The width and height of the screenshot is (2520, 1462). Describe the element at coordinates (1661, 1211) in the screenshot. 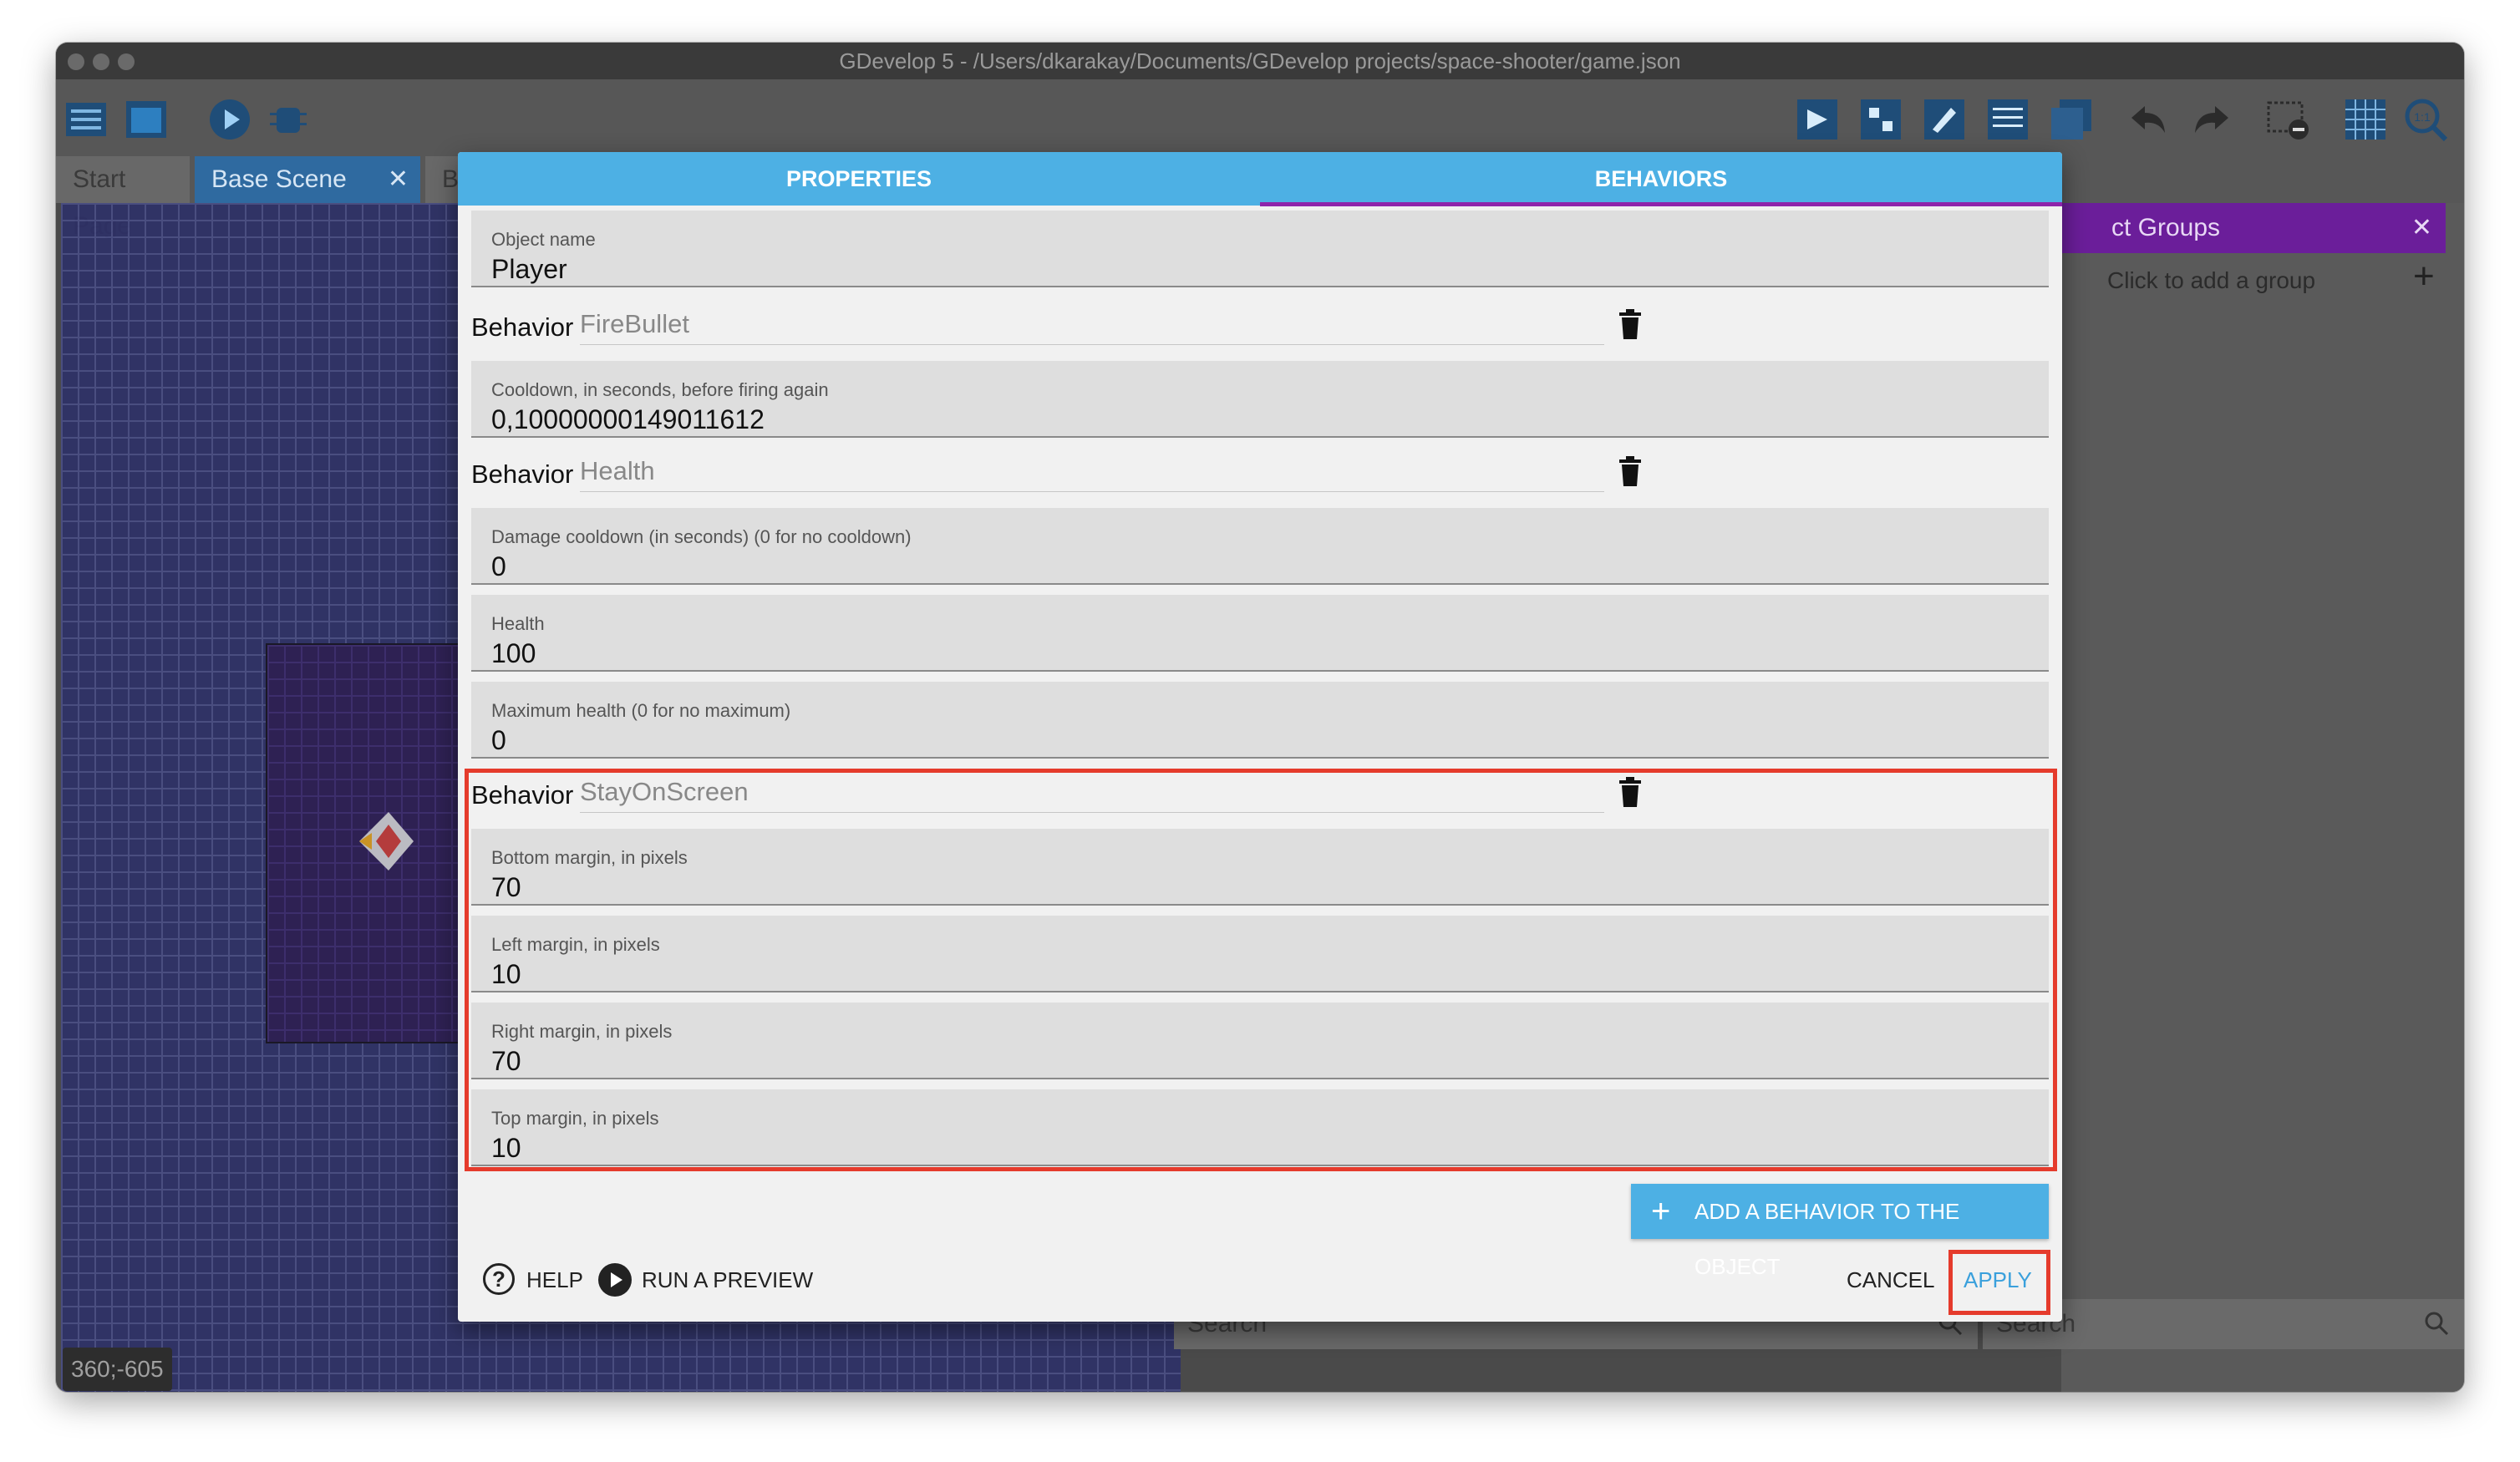

I see `plus-icon: +` at that location.